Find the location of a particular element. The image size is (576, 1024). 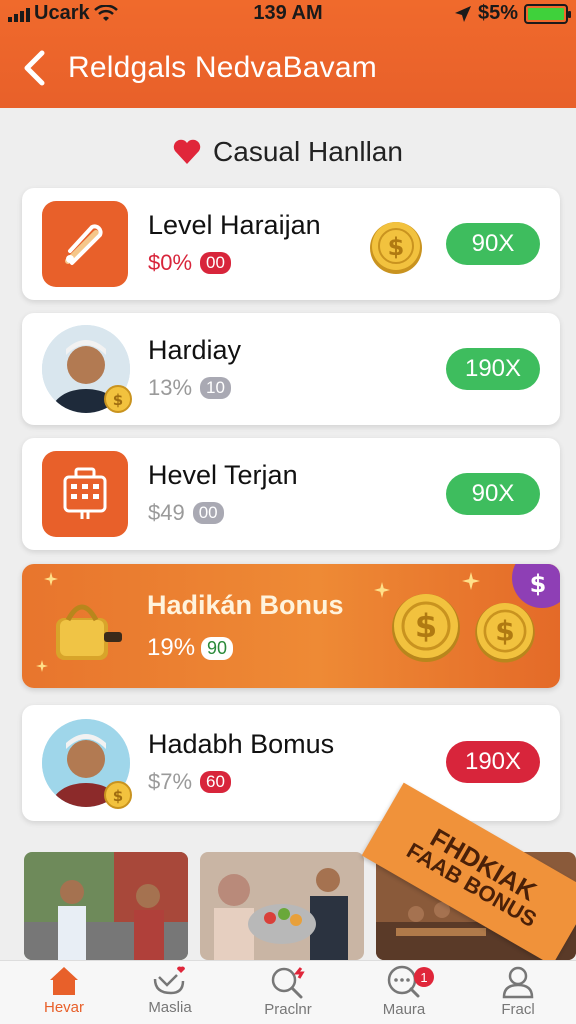

search-icon is located at coordinates (288, 983).